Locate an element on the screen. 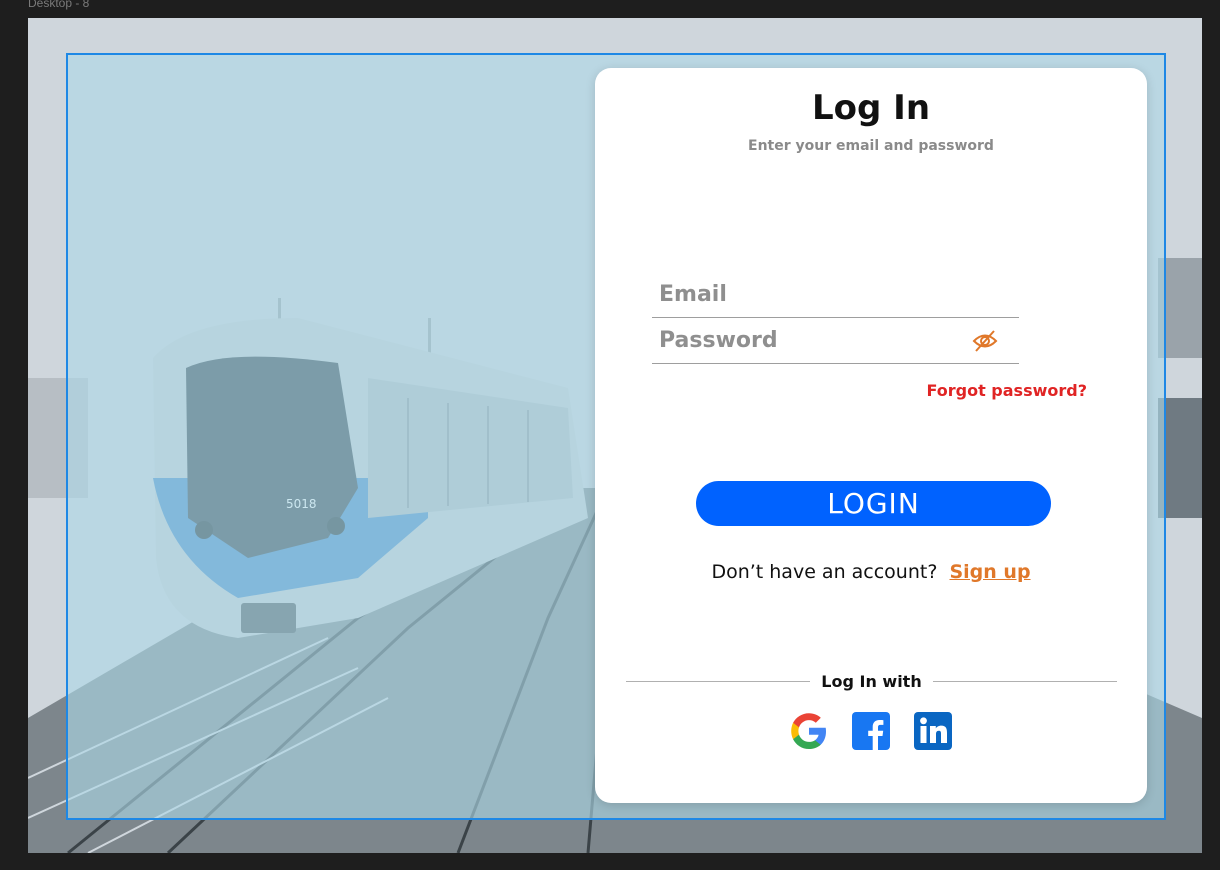 This screenshot has height=870, width=1220. frame-label: Desktop - 8 is located at coordinates (59, 5).